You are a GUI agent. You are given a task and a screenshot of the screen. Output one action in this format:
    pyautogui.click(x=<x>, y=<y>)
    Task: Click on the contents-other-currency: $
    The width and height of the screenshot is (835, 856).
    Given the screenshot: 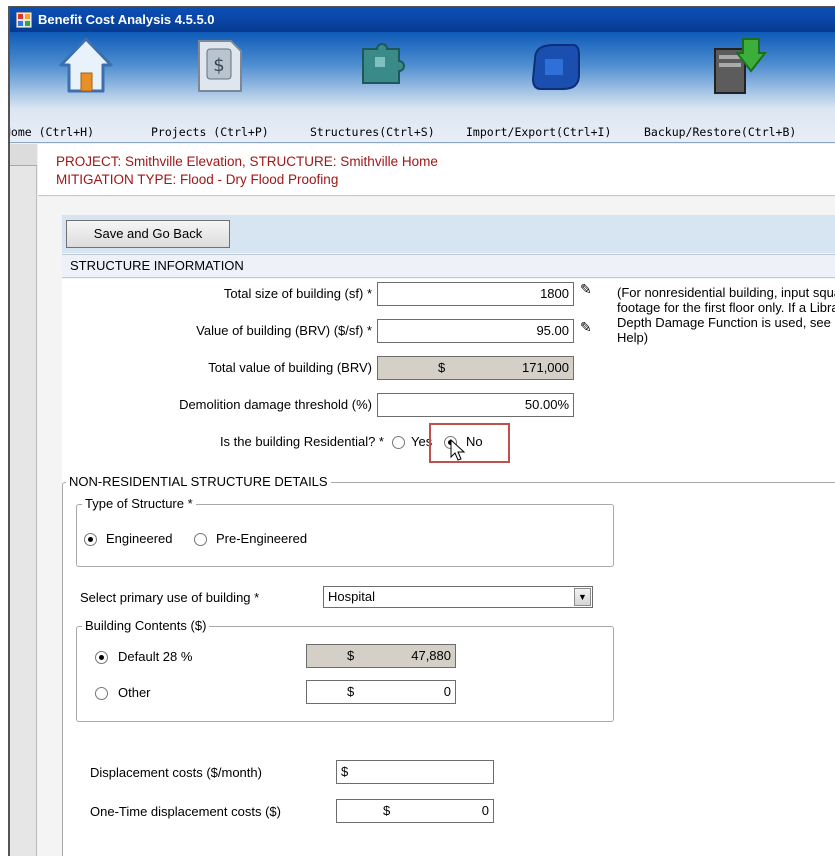 What is the action you would take?
    pyautogui.click(x=351, y=691)
    